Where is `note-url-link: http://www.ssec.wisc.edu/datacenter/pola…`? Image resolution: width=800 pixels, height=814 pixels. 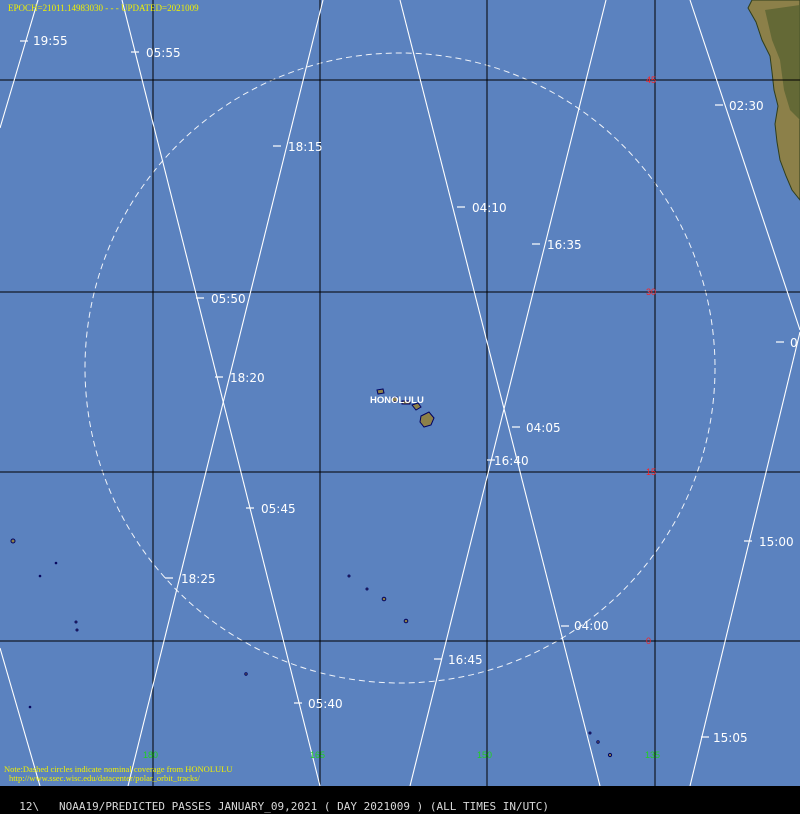
note-url-link: http://www.ssec.wisc.edu/datacenter/pola… is located at coordinates (118, 778).